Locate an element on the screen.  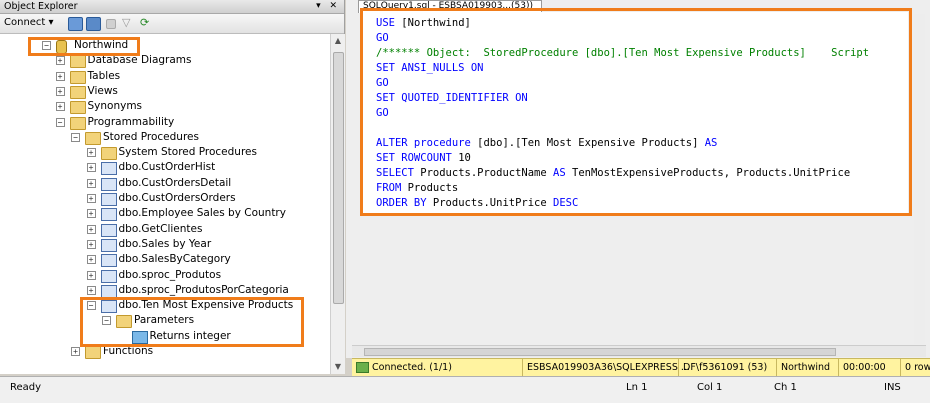
elapsed-time: 00:00:00 is located at coordinates (869, 368).